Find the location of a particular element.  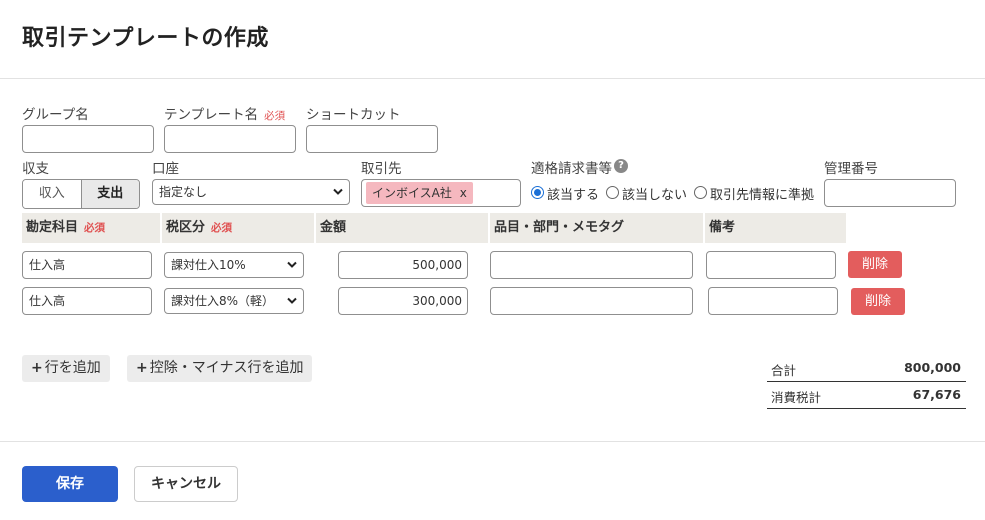

row2-delete-button: 削除 is located at coordinates (878, 301).